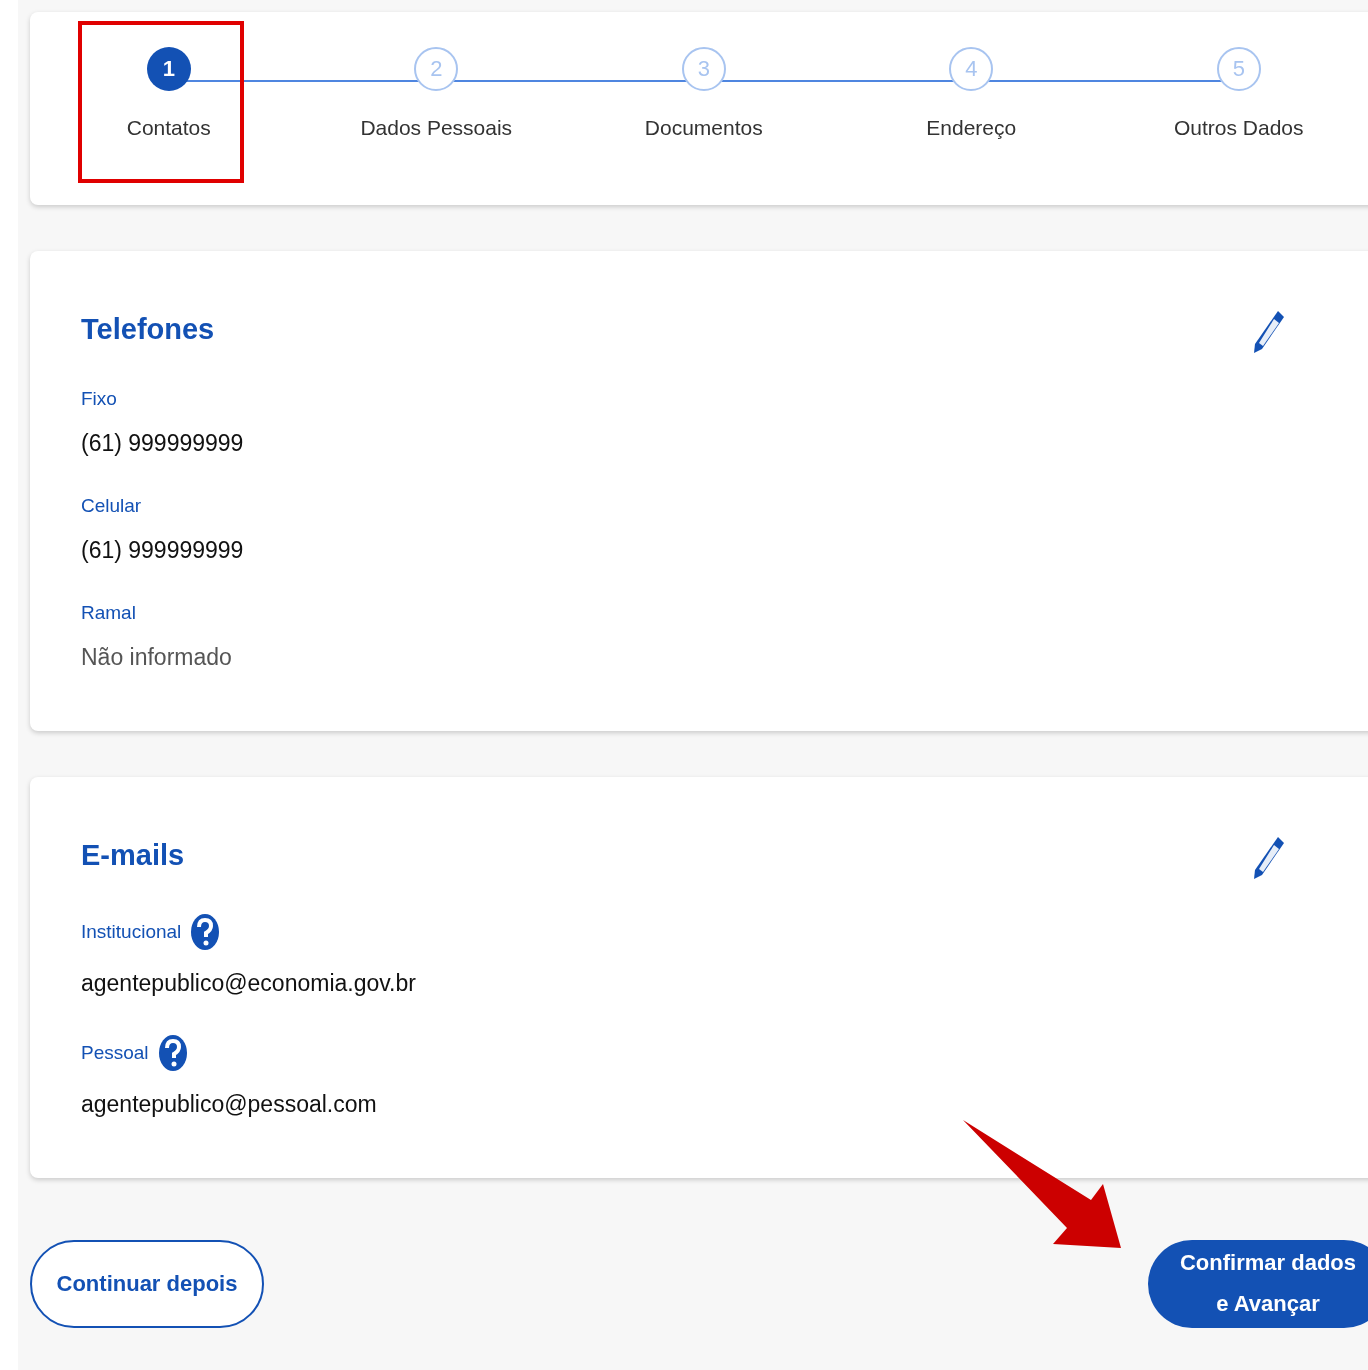 This screenshot has height=1370, width=1368. I want to click on continue-later-button: Continuar depois, so click(147, 1284).